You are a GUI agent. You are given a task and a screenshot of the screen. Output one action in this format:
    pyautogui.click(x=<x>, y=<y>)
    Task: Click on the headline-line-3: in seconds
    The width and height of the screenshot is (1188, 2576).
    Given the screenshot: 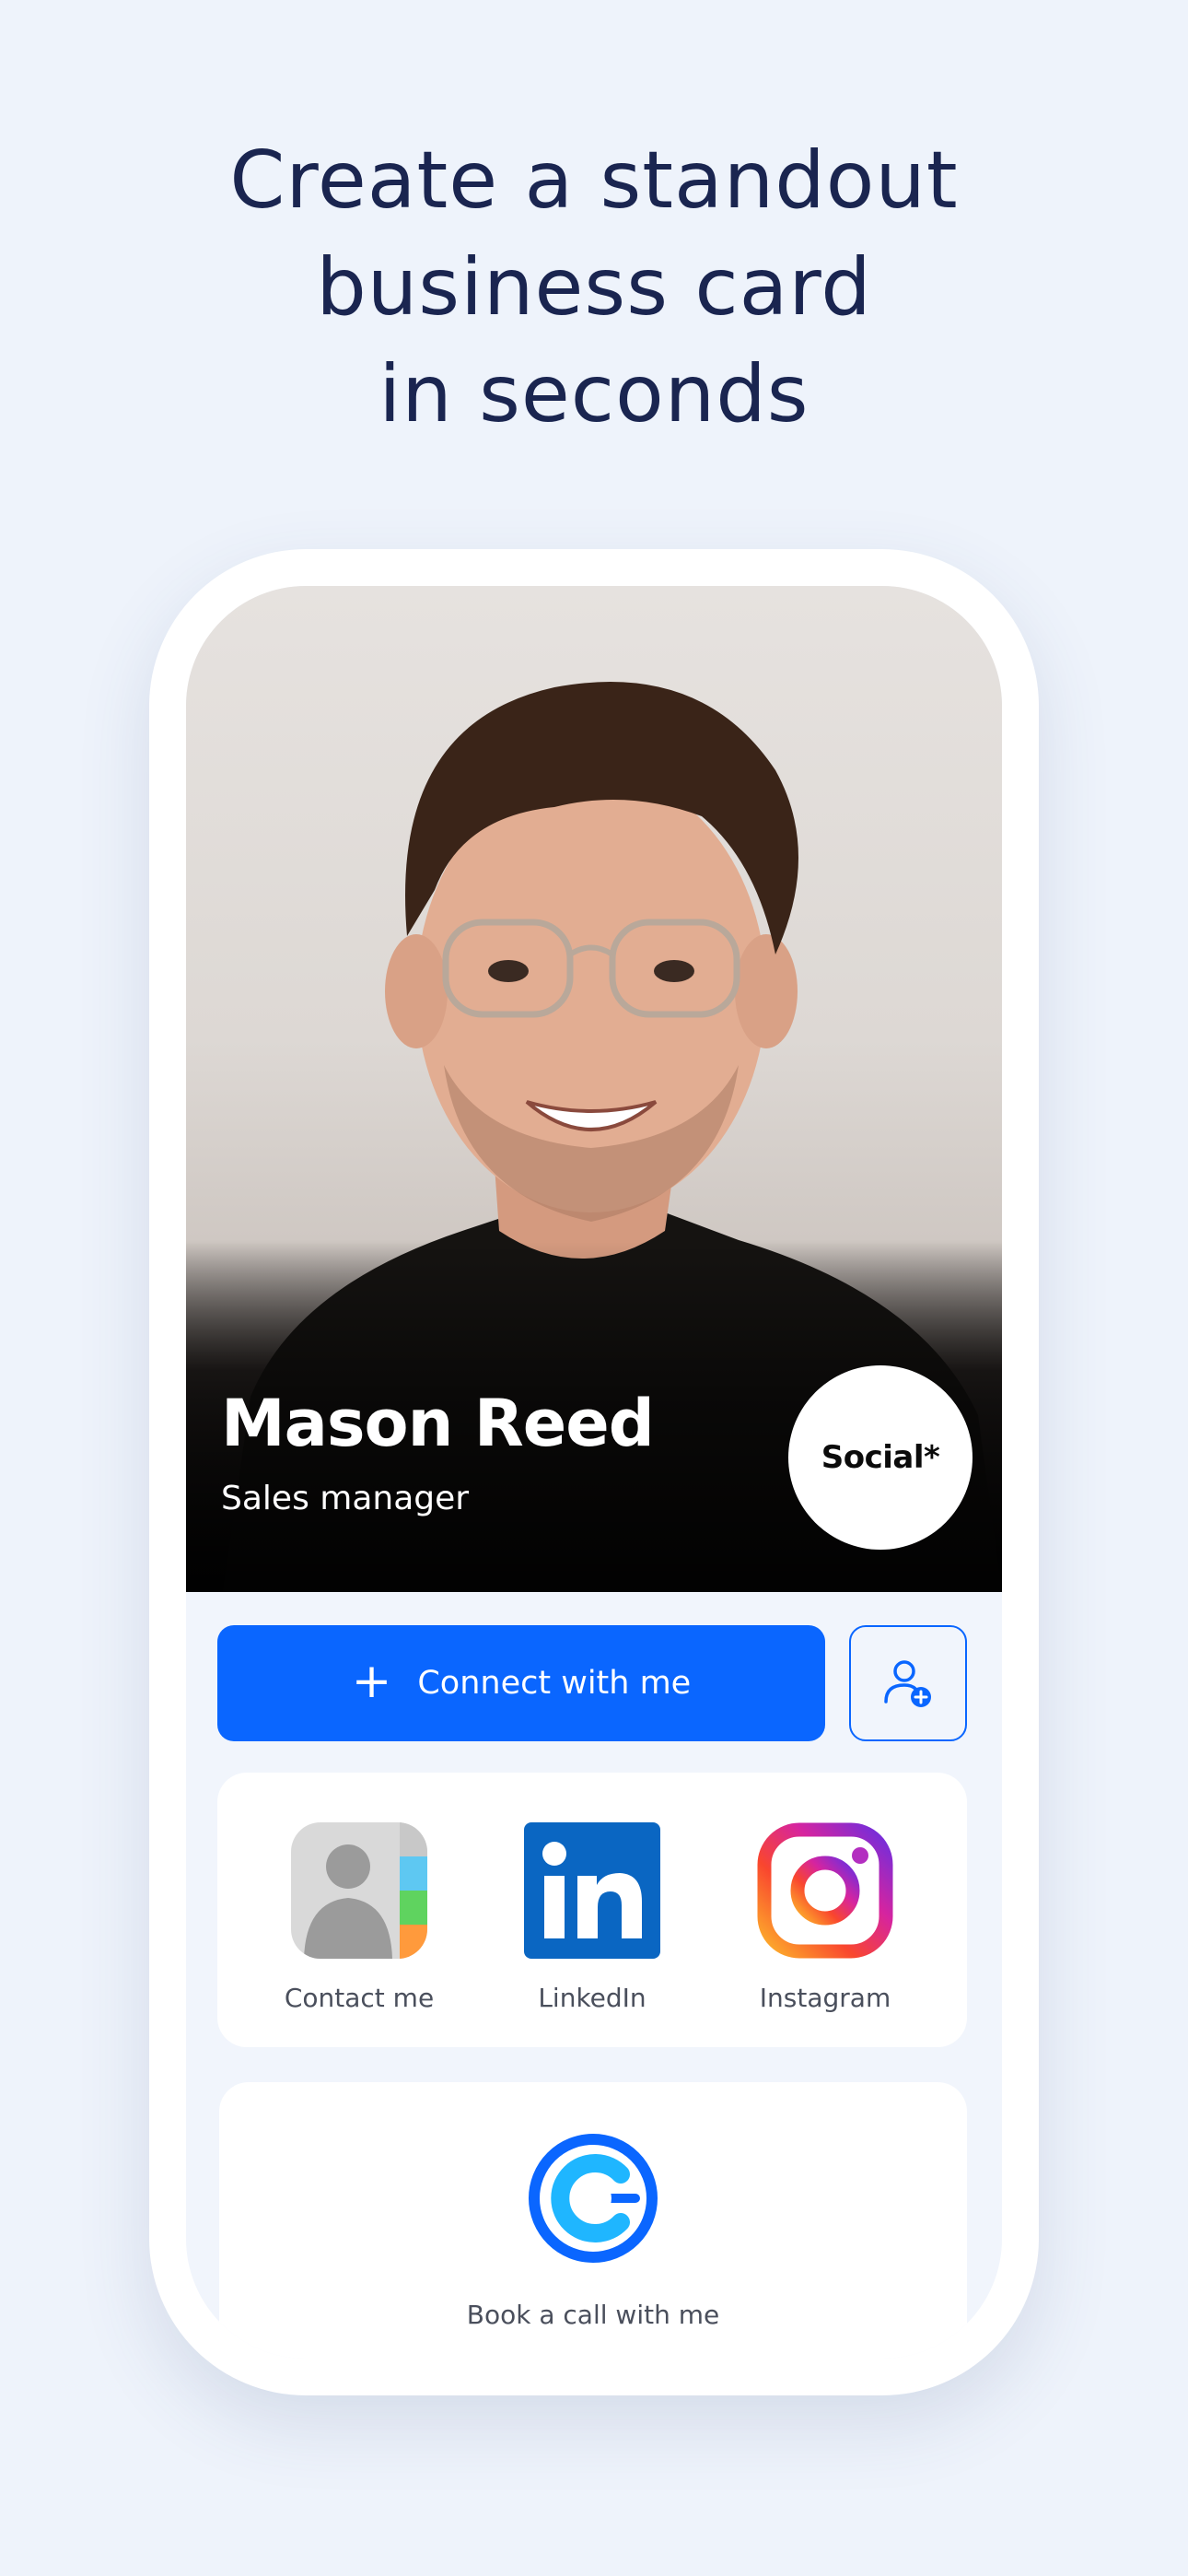 What is the action you would take?
    pyautogui.click(x=594, y=394)
    